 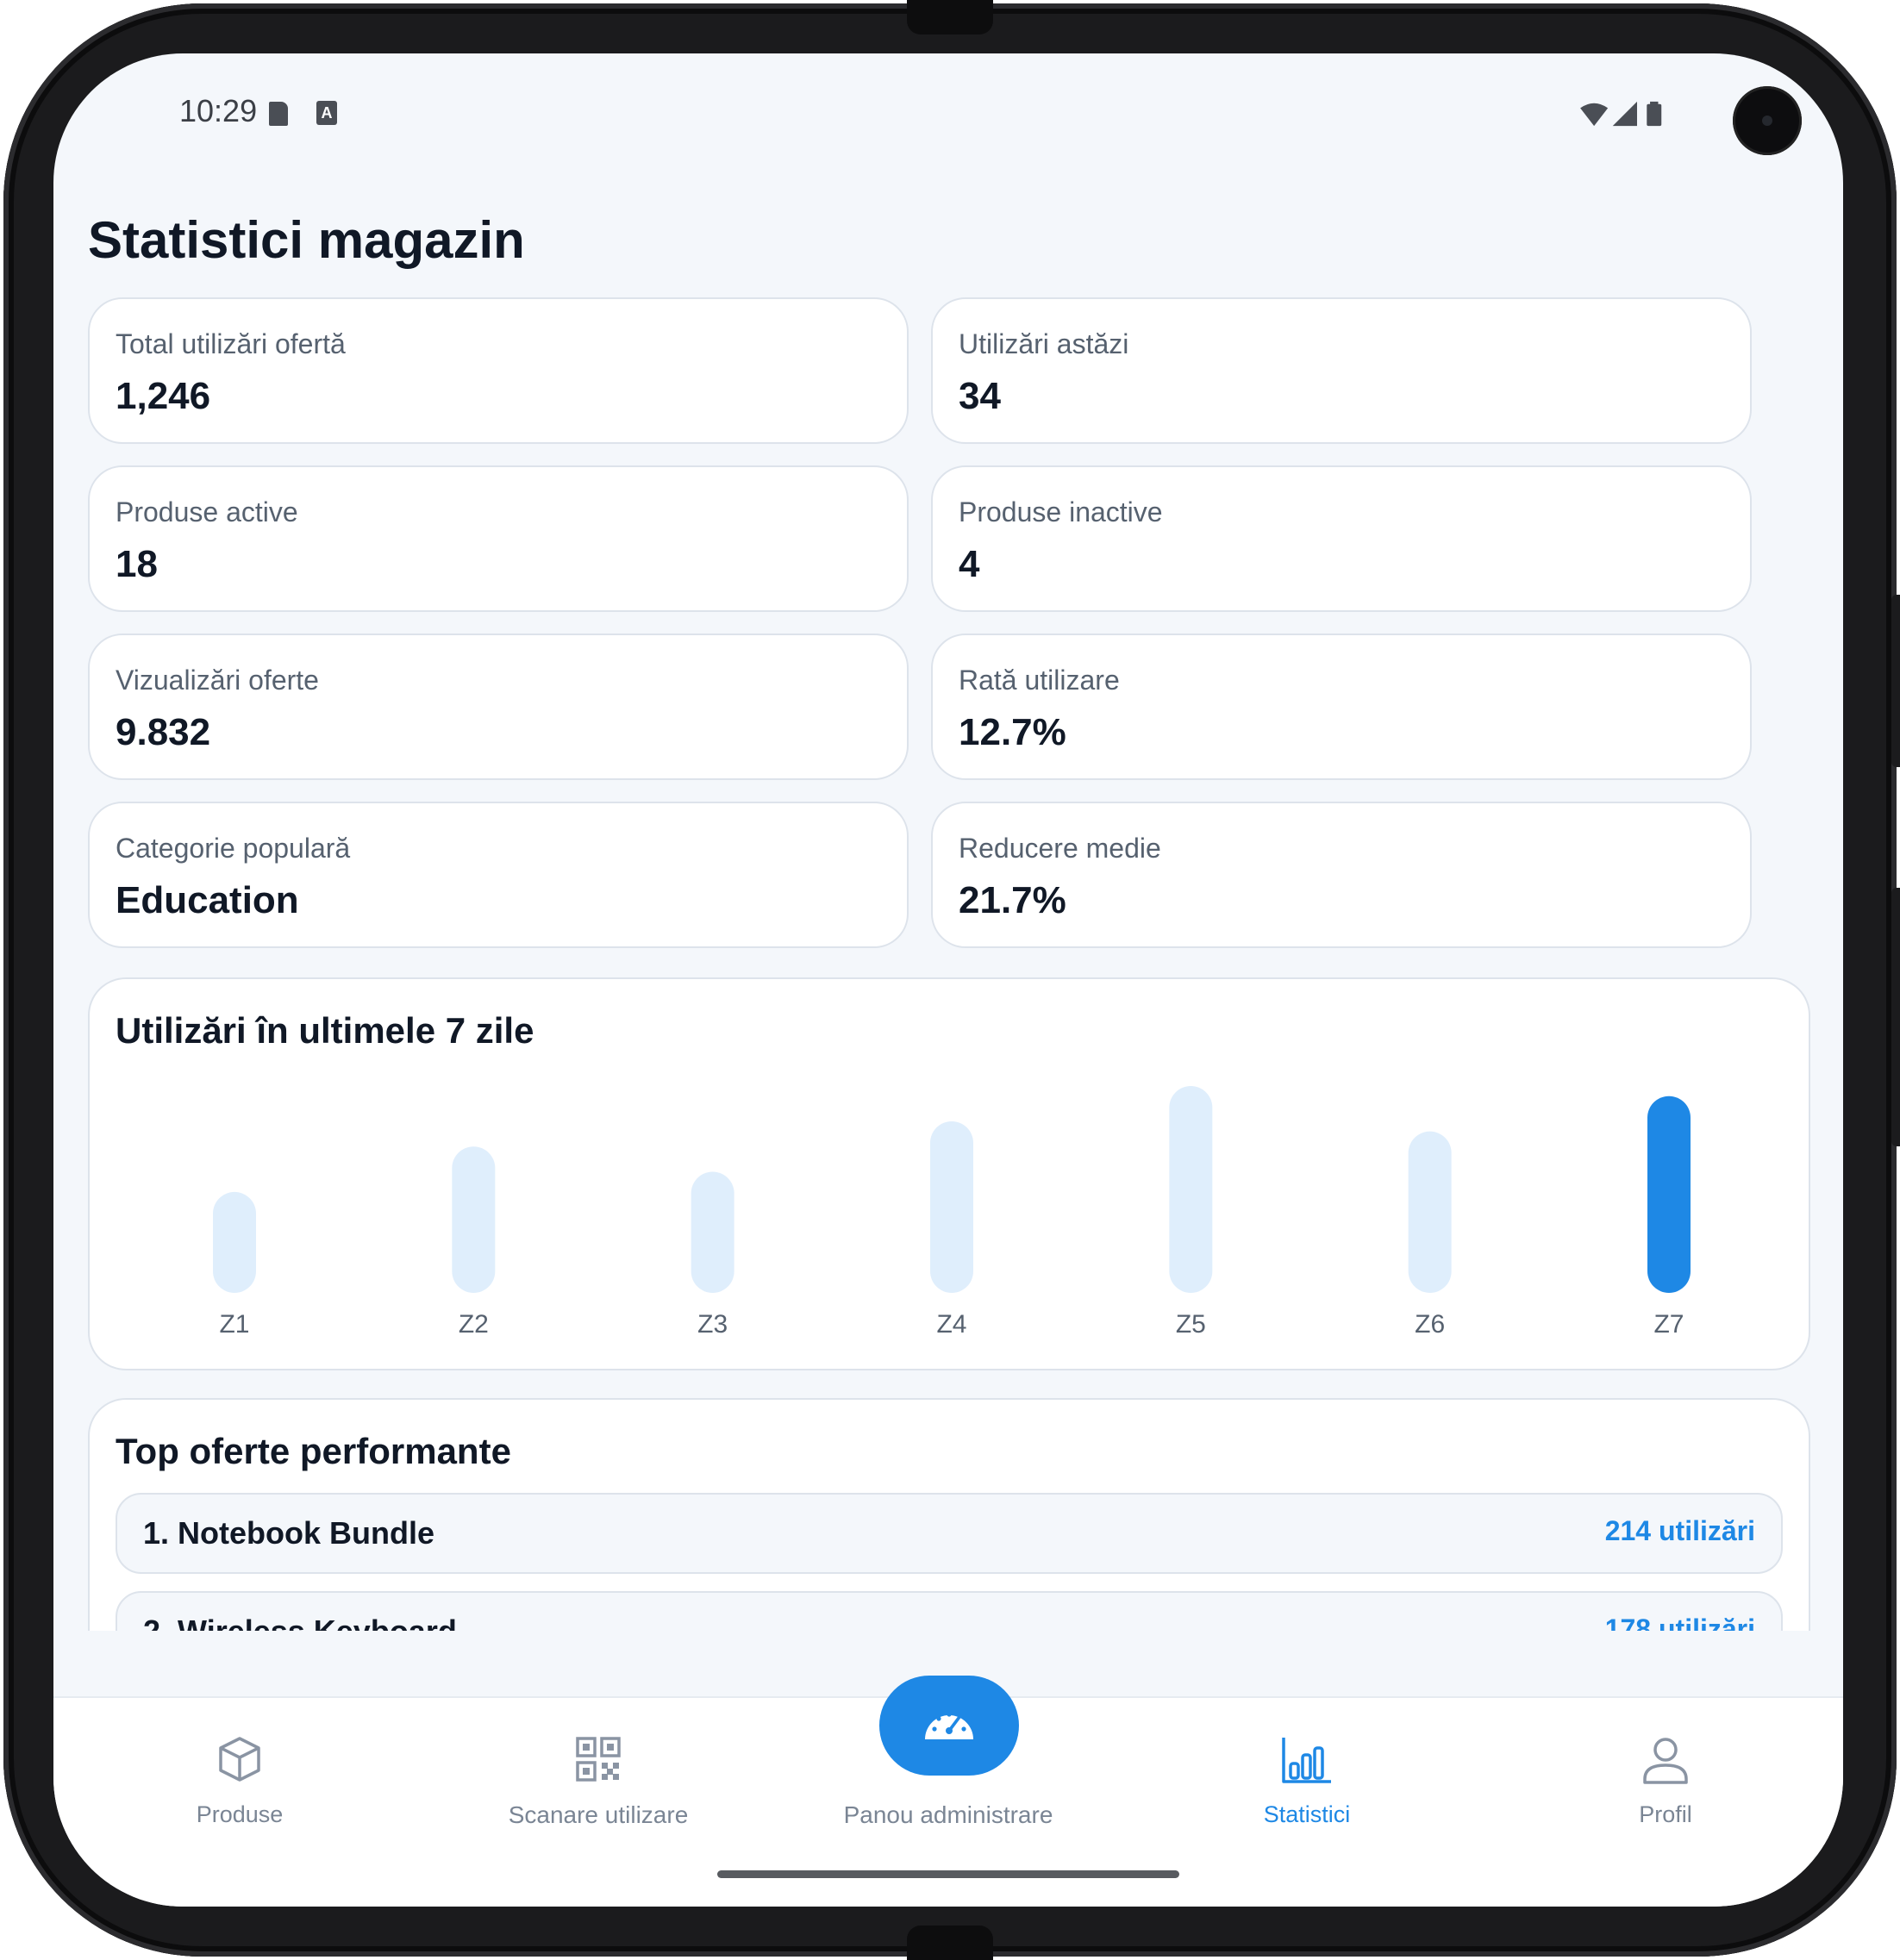 I want to click on chart-tick-label: Z1, so click(x=234, y=1325).